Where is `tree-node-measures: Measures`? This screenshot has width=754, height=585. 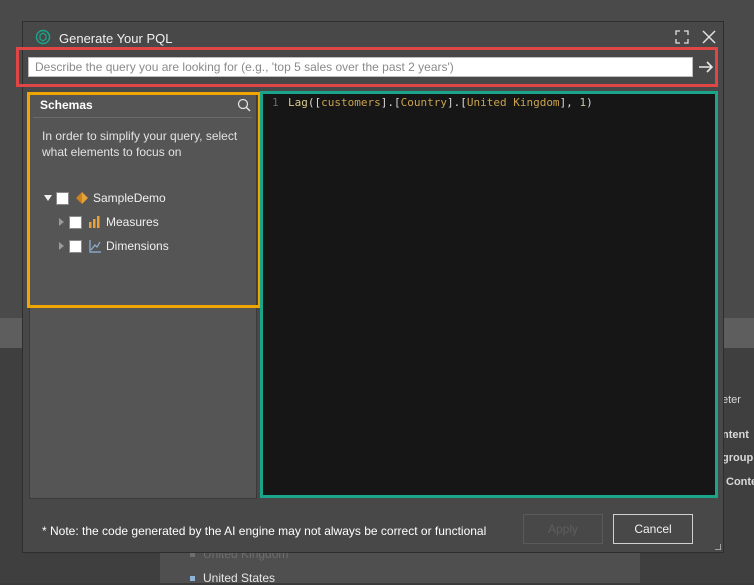 tree-node-measures: Measures is located at coordinates (108, 222).